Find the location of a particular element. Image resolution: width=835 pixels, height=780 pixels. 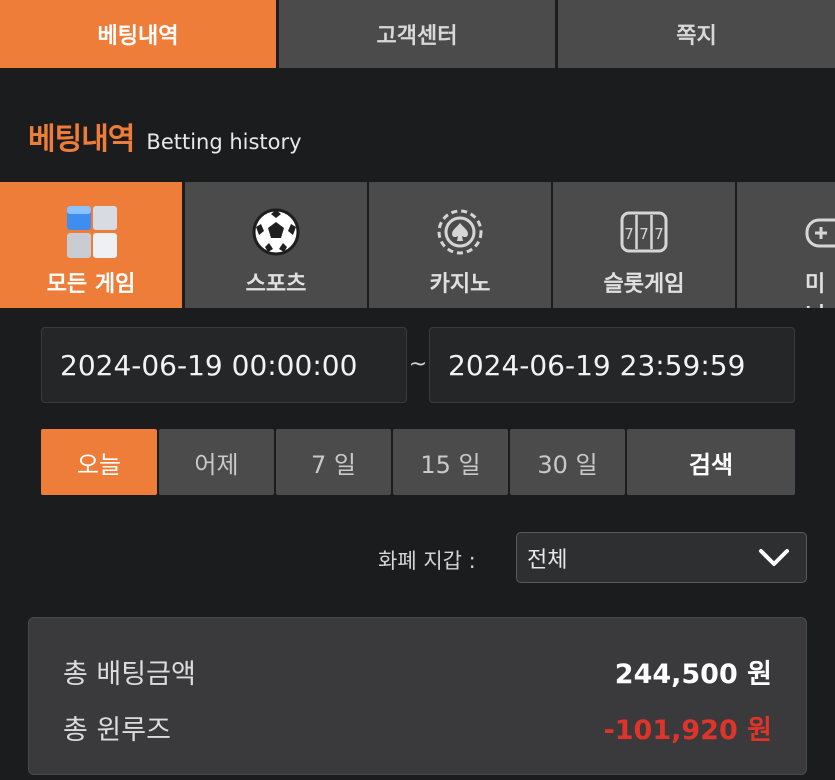

game-tab-casino: 카지노 is located at coordinates (460, 245).